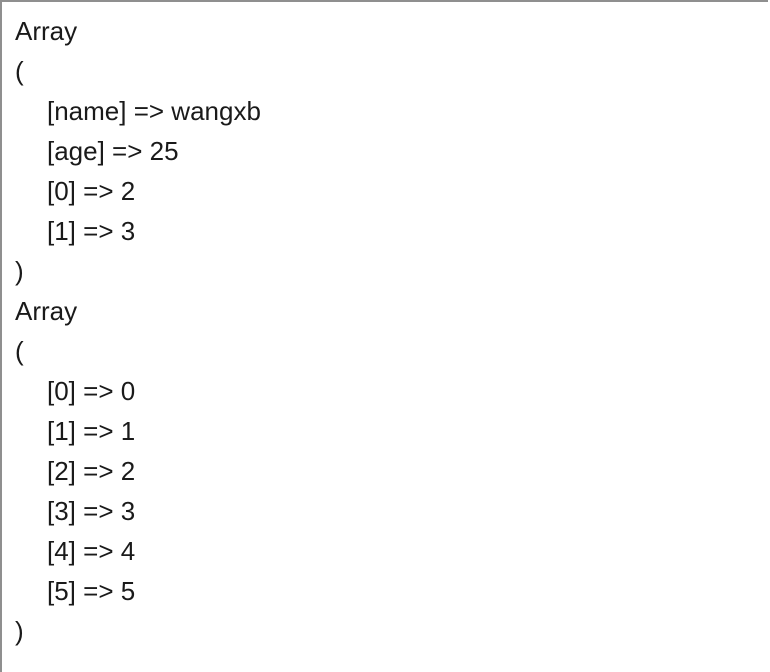  Describe the element at coordinates (154, 111) in the screenshot. I see `array-1-entry: [name] => wangxb` at that location.